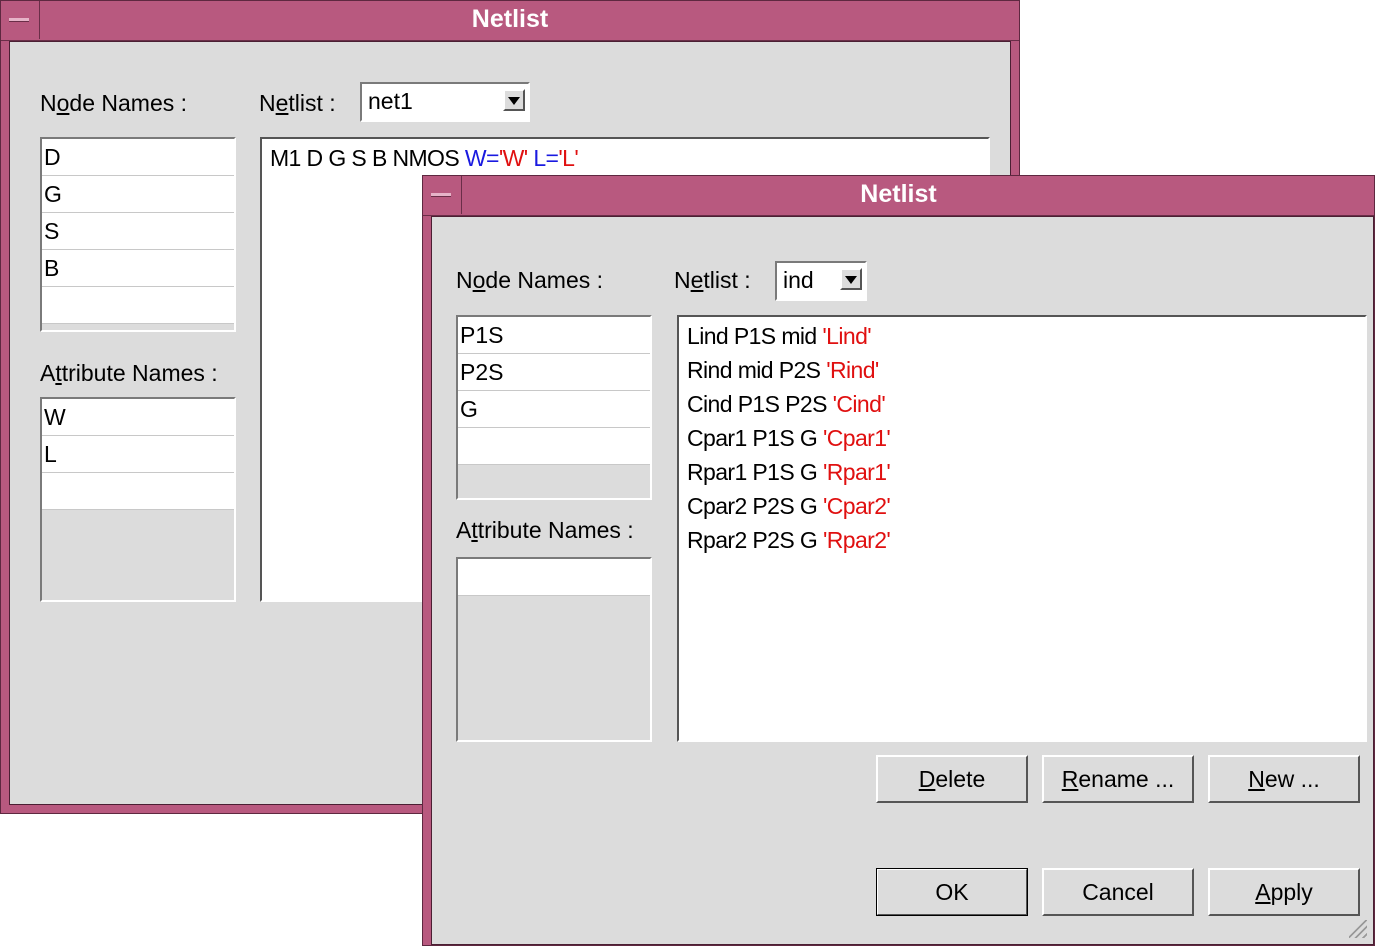 The width and height of the screenshot is (1375, 946). I want to click on delete-button: Delete, so click(952, 779).